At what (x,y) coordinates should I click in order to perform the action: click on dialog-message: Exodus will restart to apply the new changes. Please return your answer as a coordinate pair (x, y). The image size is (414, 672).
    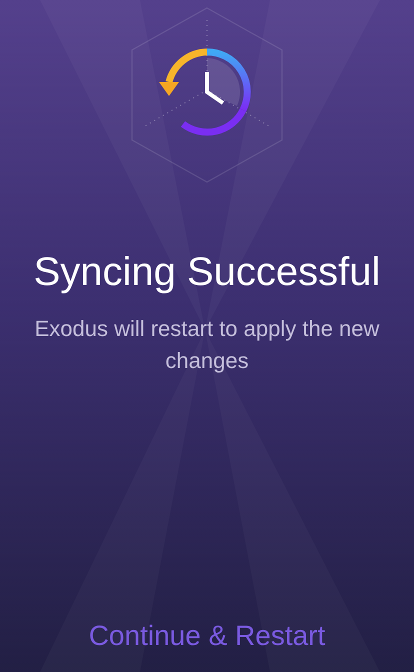
    Looking at the image, I should click on (207, 345).